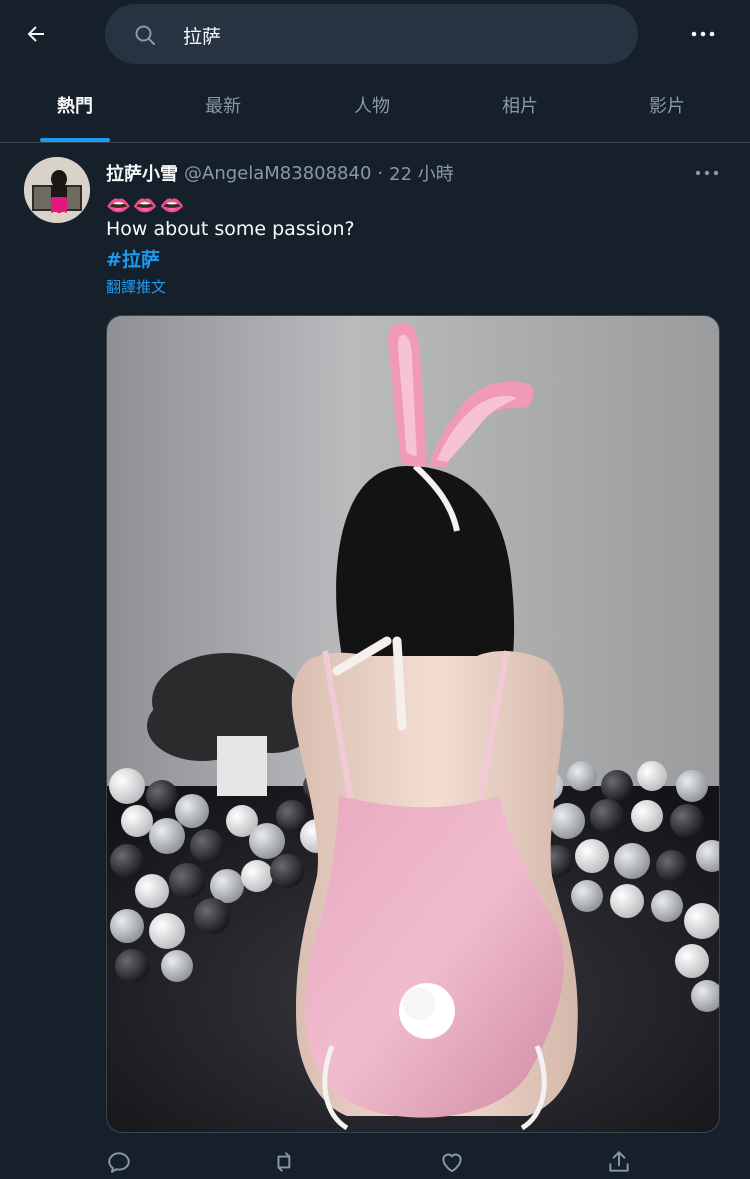 Image resolution: width=750 pixels, height=1179 pixels. Describe the element at coordinates (75, 140) in the screenshot. I see `active-tab-indicator` at that location.